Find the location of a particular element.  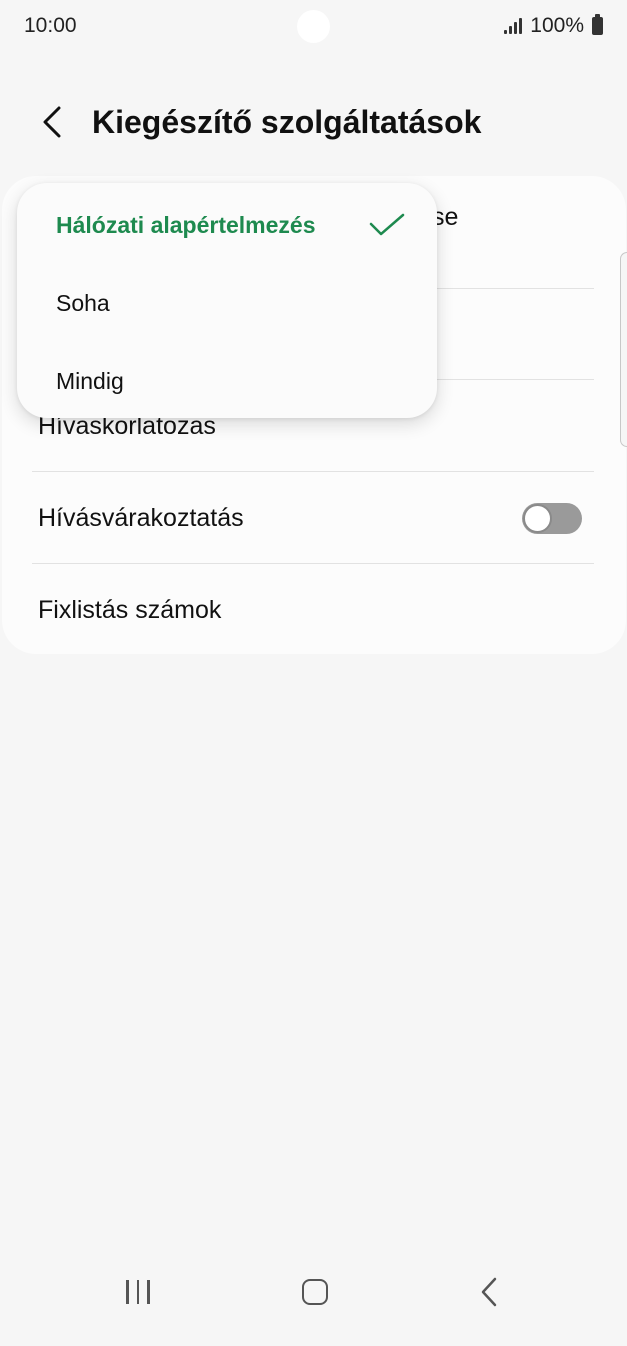

option-always-label: Mindig is located at coordinates (90, 380).